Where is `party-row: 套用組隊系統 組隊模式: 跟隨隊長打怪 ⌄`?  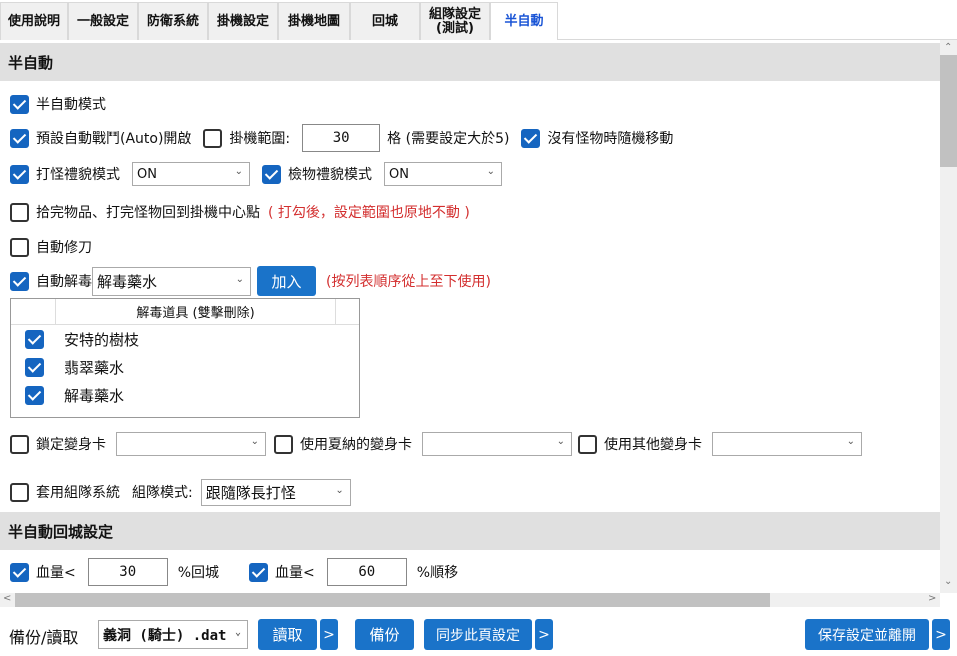
party-row: 套用組隊系統 組隊模式: 跟隨隊長打怪 ⌄ is located at coordinates (180, 492).